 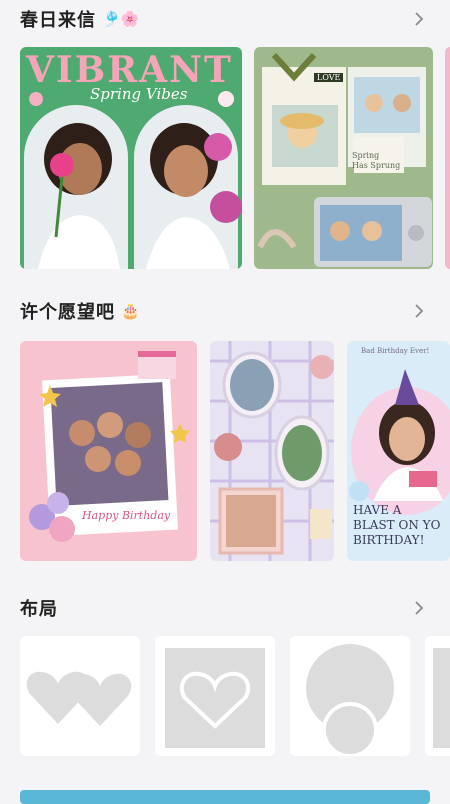 I want to click on section-title-wish: 许个愿望吧, so click(x=67, y=312).